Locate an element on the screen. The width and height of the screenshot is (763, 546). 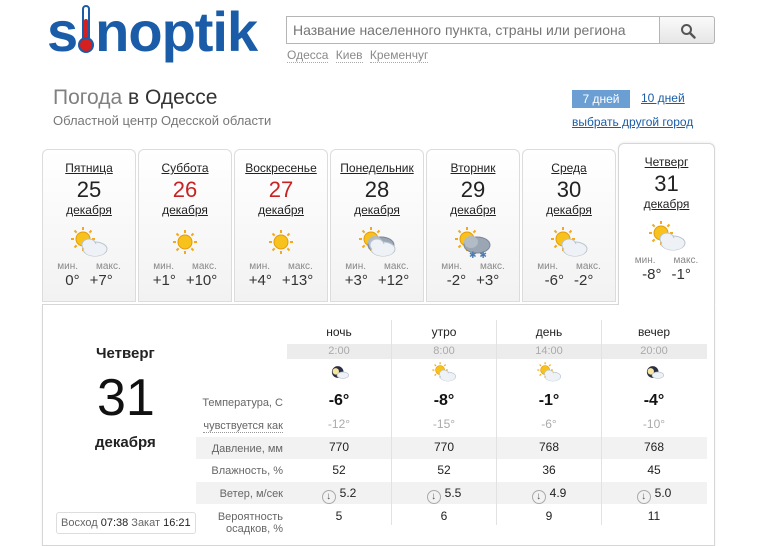
period-header: утро is located at coordinates (444, 332).